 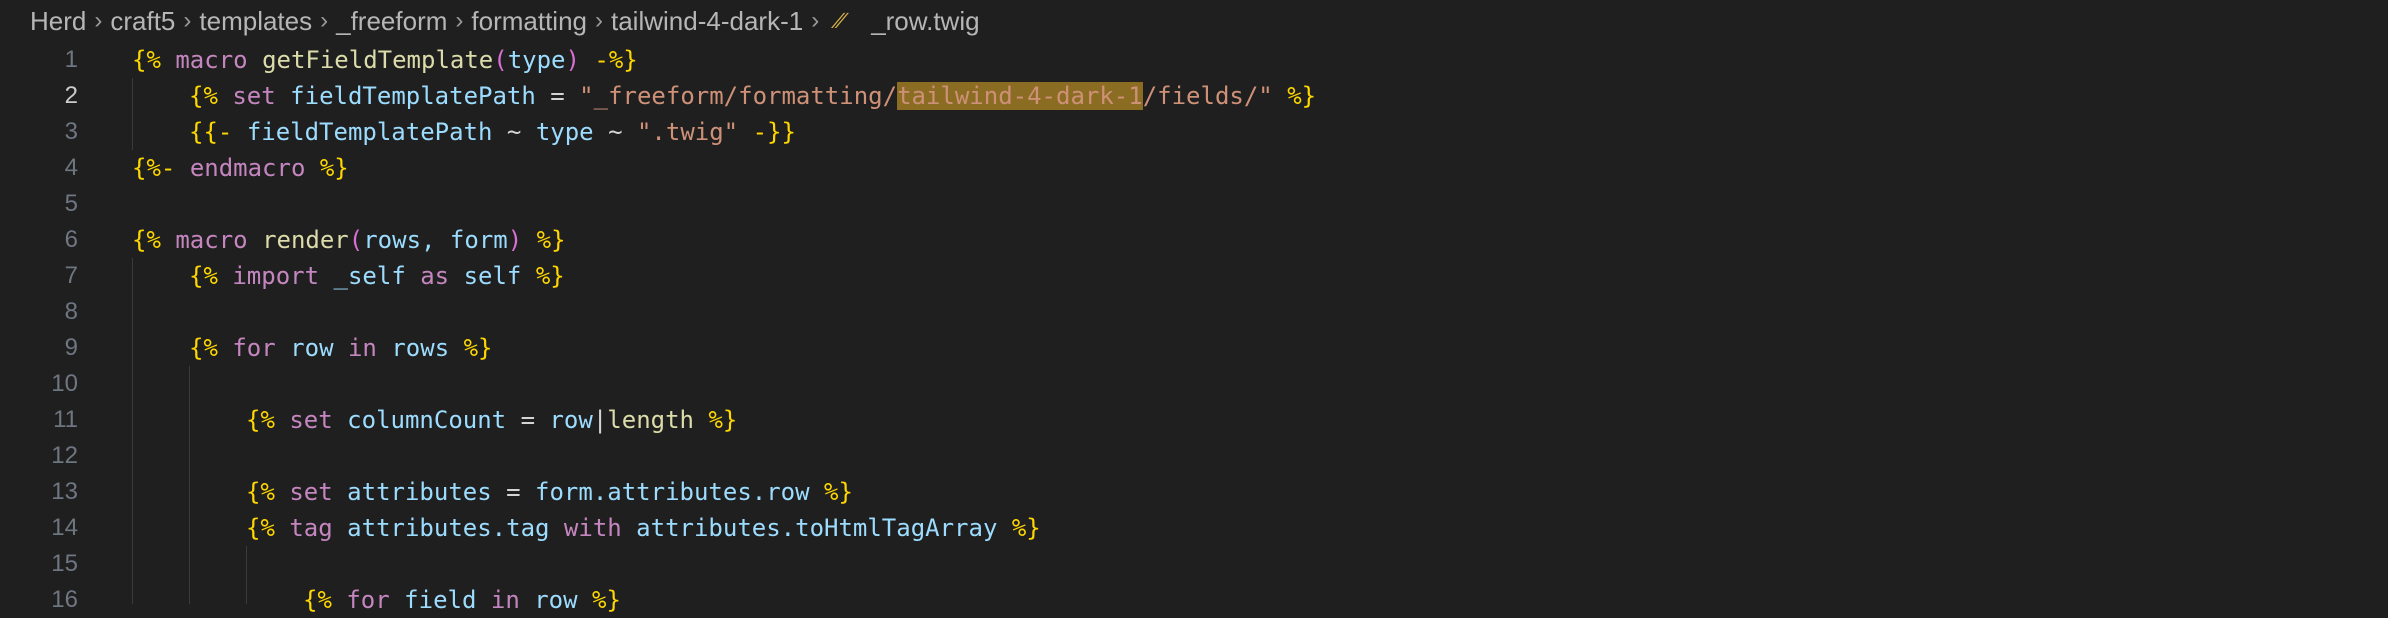 I want to click on code-text: {% for row in rows %}, so click(x=341, y=348).